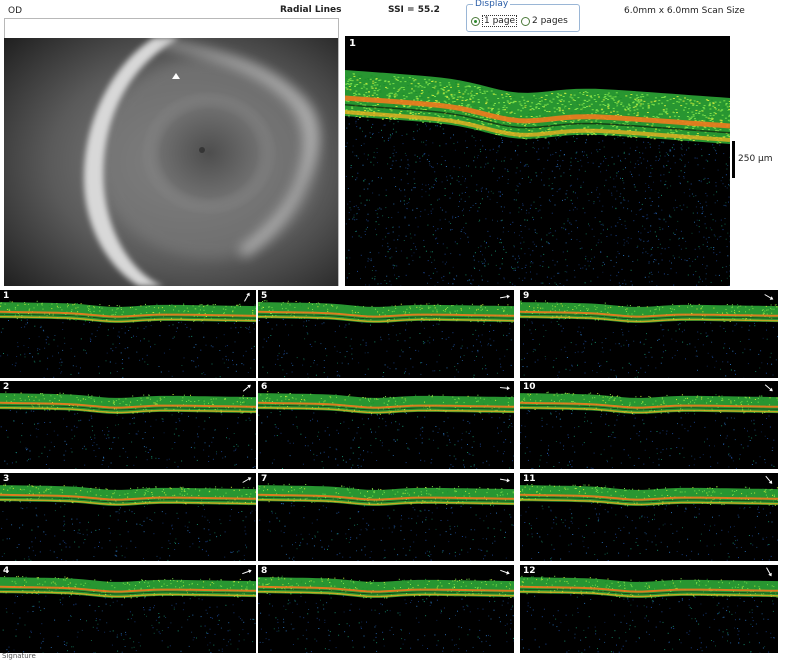 This screenshot has width=800, height=660. Describe the element at coordinates (492, 5) in the screenshot. I see `display-title: Display` at that location.